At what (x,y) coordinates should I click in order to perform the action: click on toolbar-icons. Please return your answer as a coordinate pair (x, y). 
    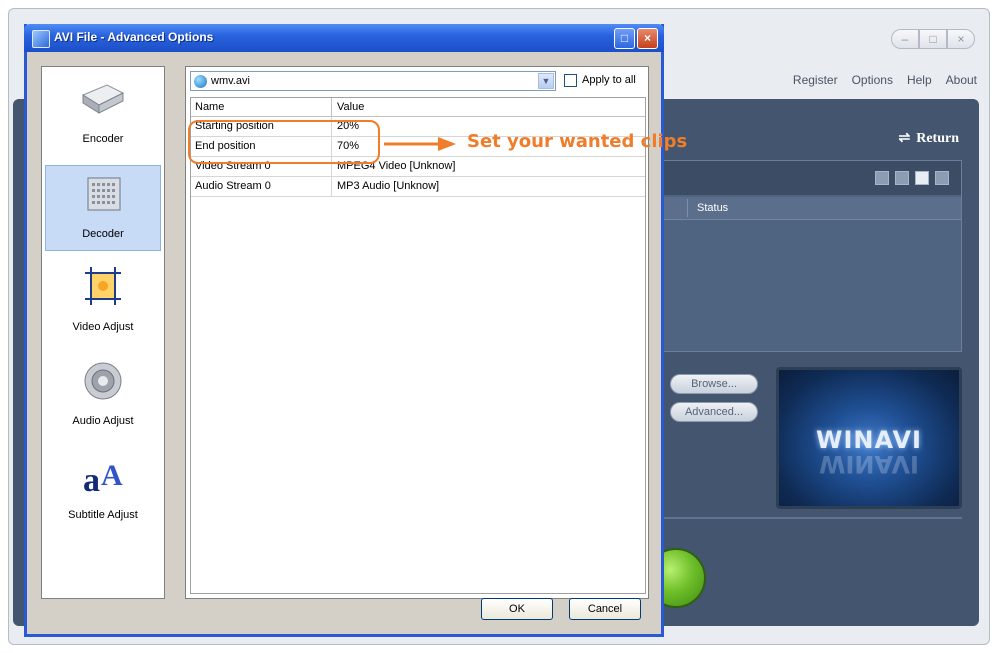
    Looking at the image, I should click on (912, 178).